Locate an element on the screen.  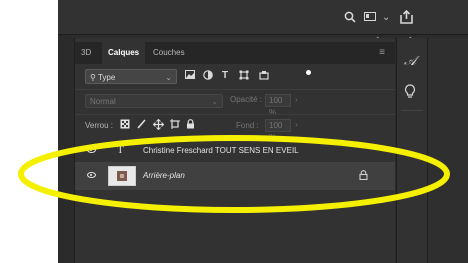
character-icon: 𝒜 is located at coordinates (410, 61).